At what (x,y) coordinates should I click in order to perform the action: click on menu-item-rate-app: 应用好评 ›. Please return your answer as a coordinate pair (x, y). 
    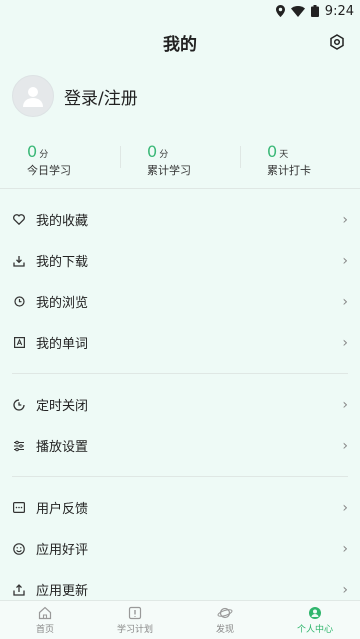
    Looking at the image, I should click on (180, 548).